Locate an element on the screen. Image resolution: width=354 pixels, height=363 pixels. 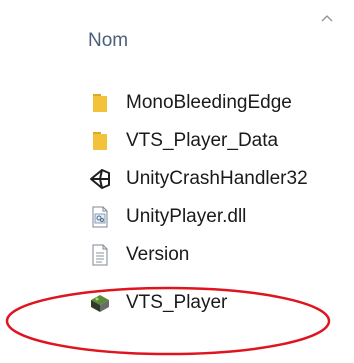
file-row-unitycrashhandler32: UnityCrashHandler32 is located at coordinates (177, 179).